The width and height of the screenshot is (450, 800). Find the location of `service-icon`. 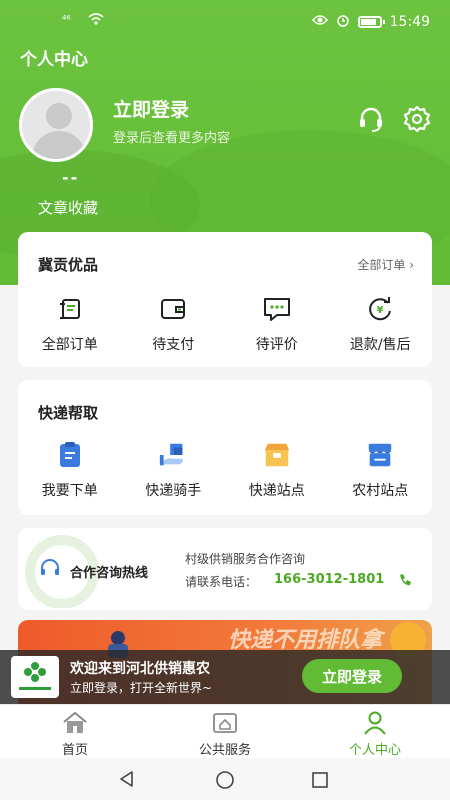

service-icon is located at coordinates (225, 723).